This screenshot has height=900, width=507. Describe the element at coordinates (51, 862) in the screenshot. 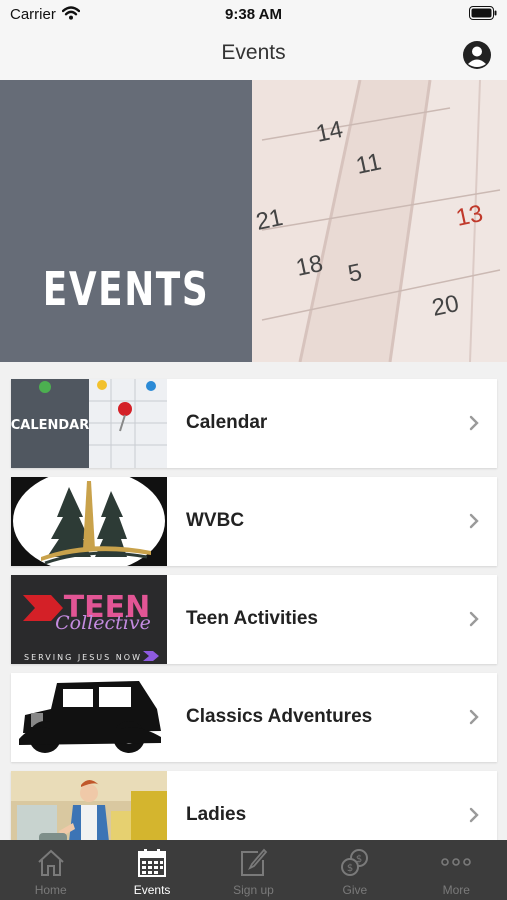

I see `home-icon` at that location.